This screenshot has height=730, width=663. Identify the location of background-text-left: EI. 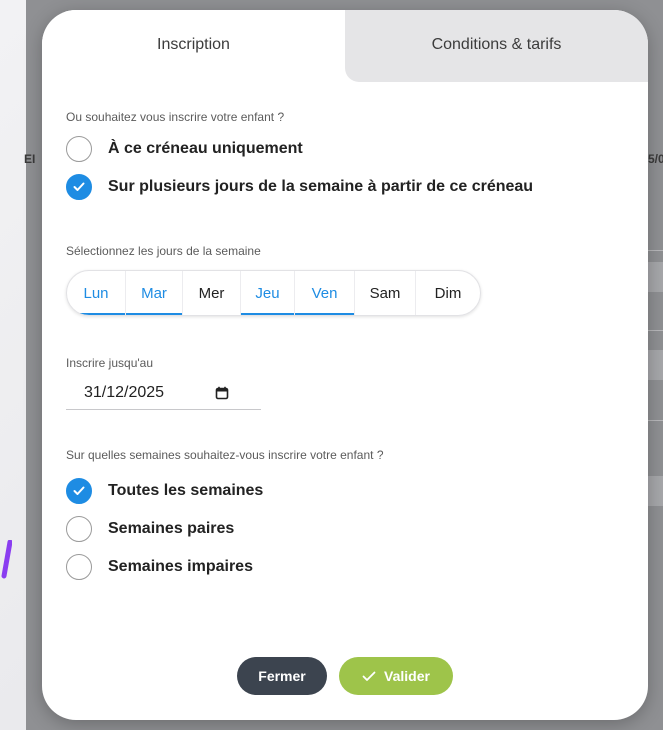
(30, 159).